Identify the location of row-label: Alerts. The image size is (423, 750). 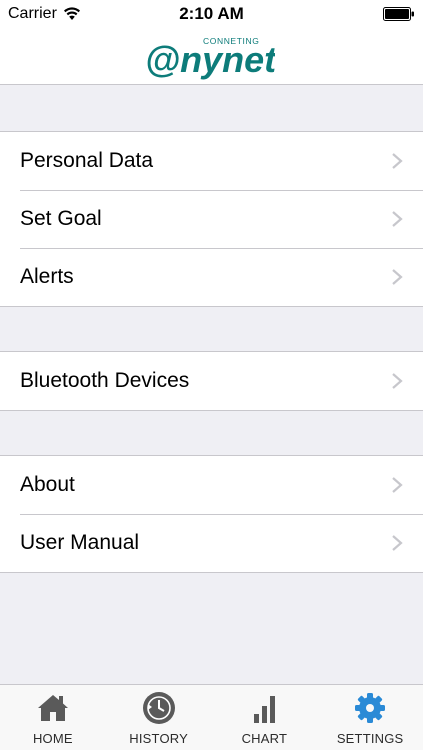
(47, 276).